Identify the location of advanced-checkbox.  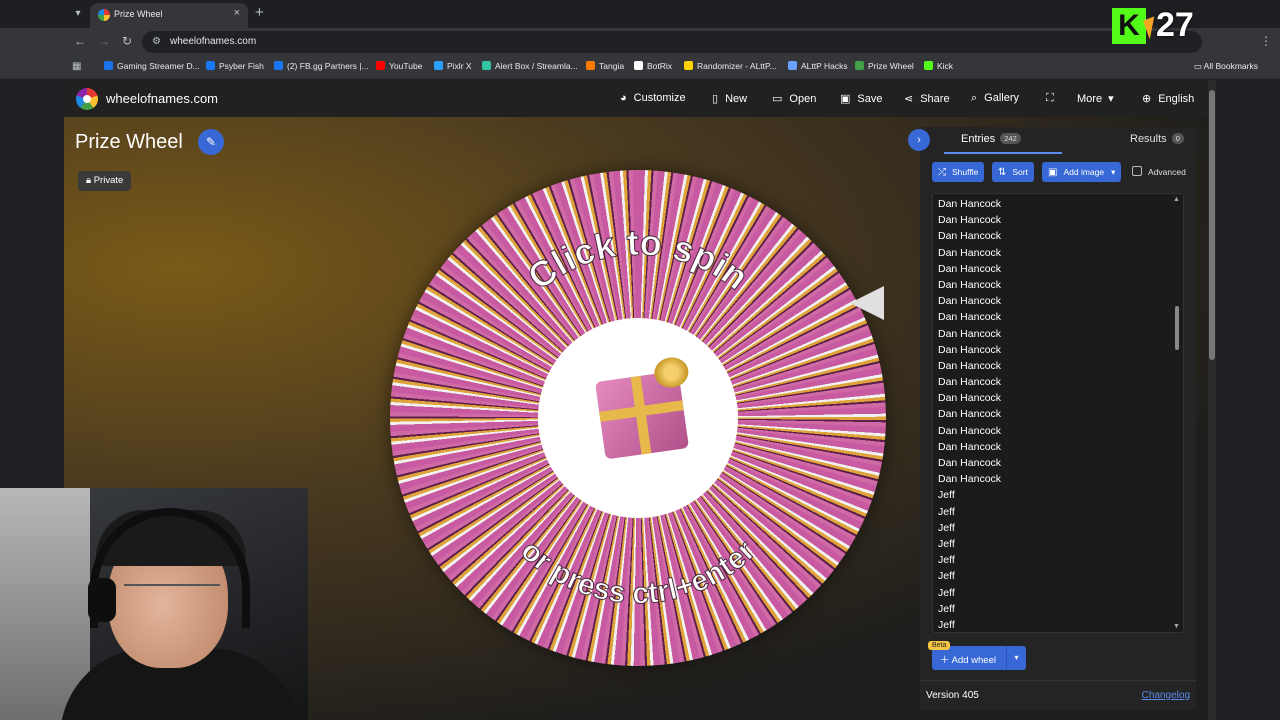
(1137, 171).